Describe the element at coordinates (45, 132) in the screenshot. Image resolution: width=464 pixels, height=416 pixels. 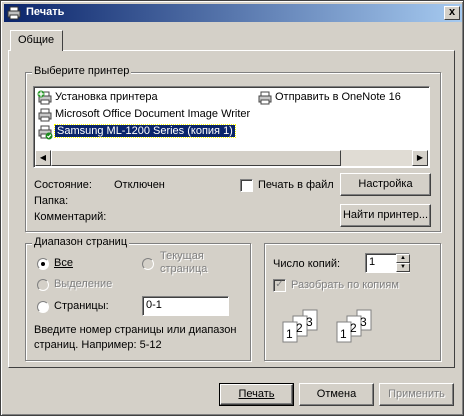
I see `default-printer-icon` at that location.